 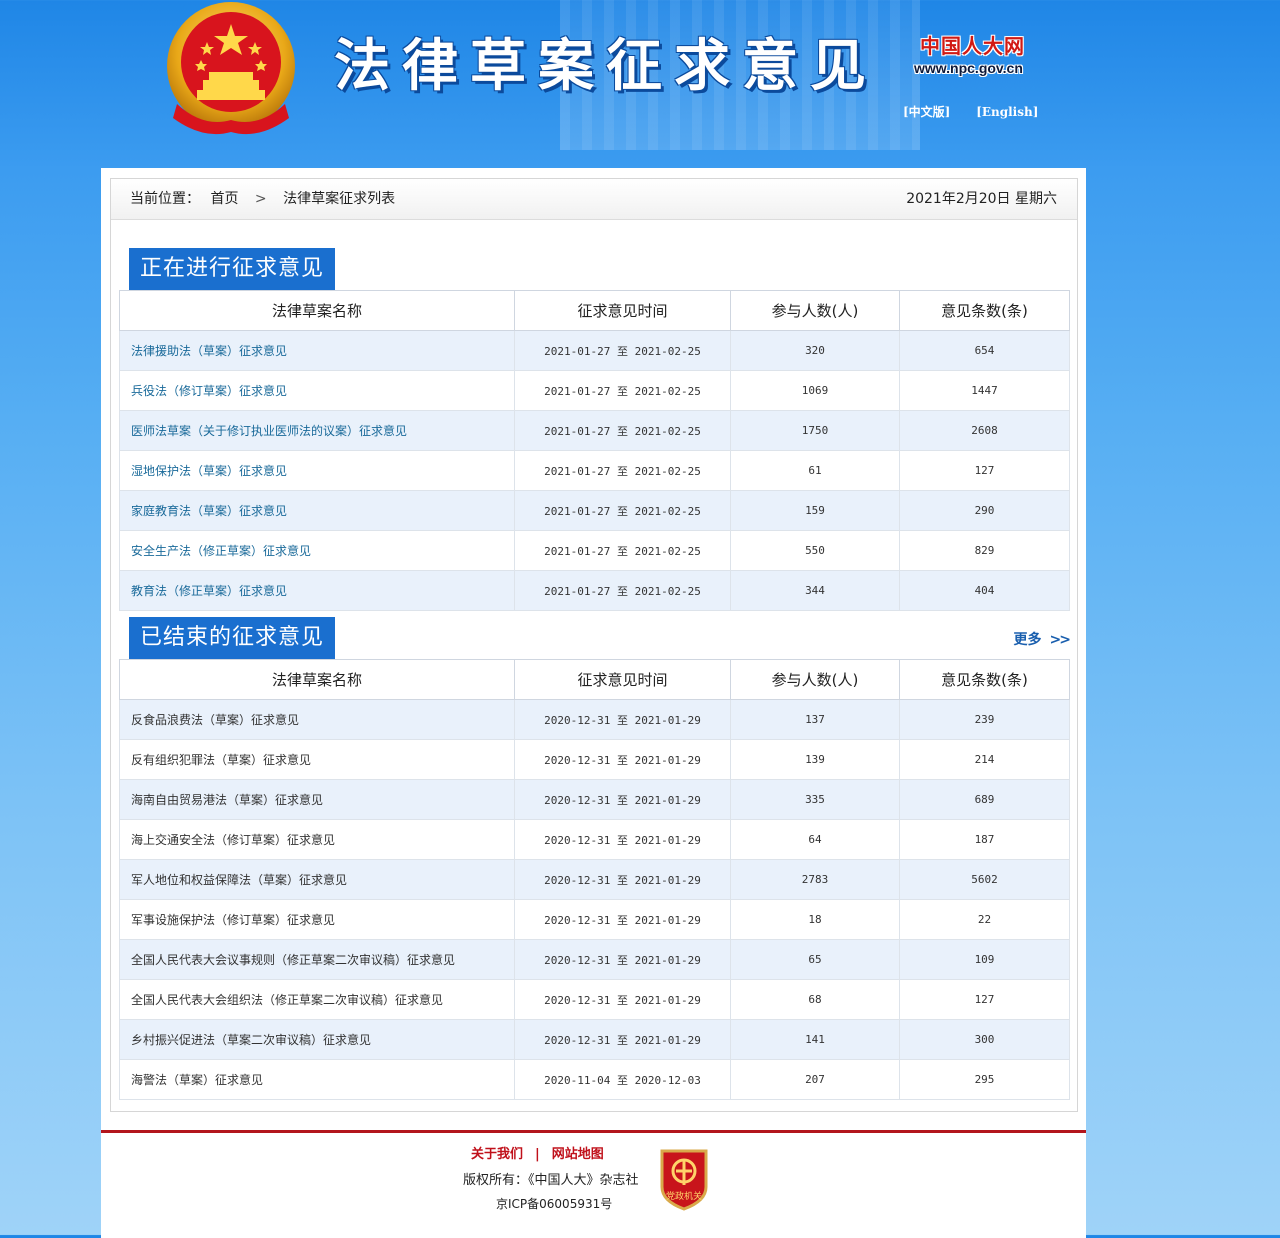 What do you see at coordinates (231, 70) in the screenshot?
I see `national-emblem-icon` at bounding box center [231, 70].